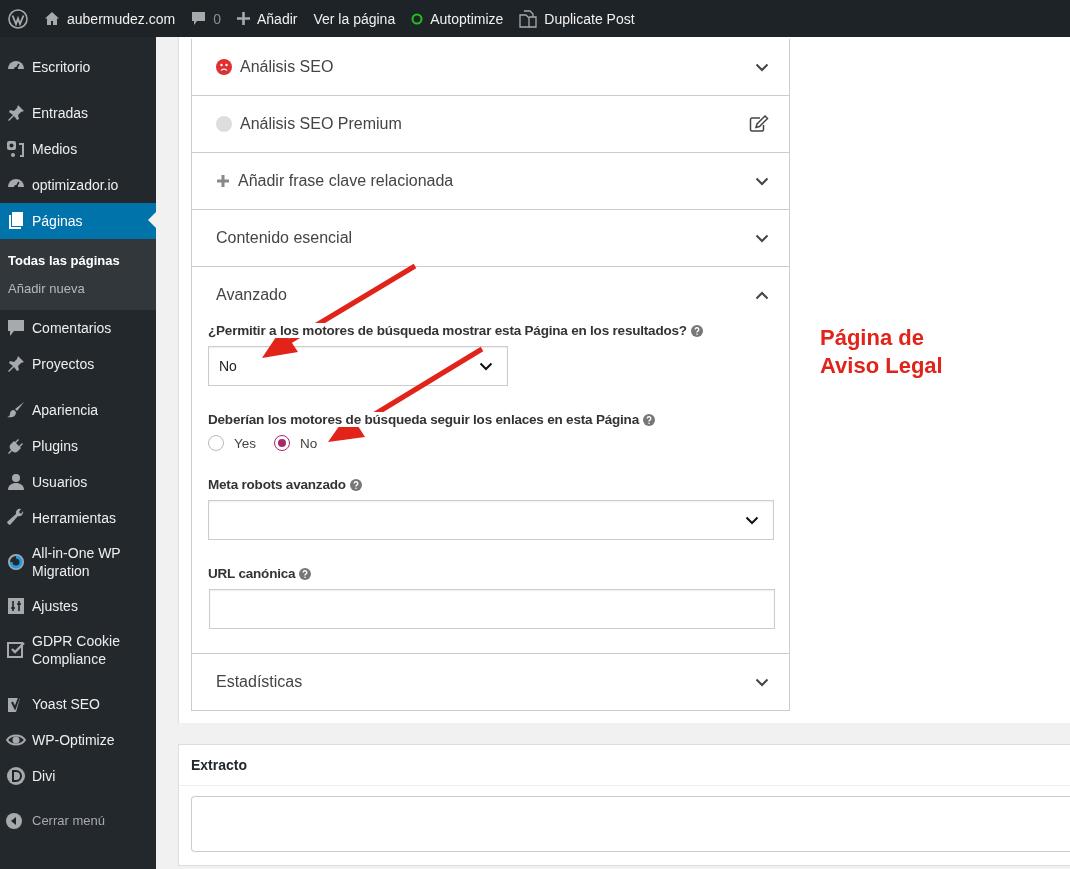 This screenshot has height=869, width=1070. What do you see at coordinates (490, 181) in the screenshot?
I see `section-header: Añadir frase clave relacionada` at bounding box center [490, 181].